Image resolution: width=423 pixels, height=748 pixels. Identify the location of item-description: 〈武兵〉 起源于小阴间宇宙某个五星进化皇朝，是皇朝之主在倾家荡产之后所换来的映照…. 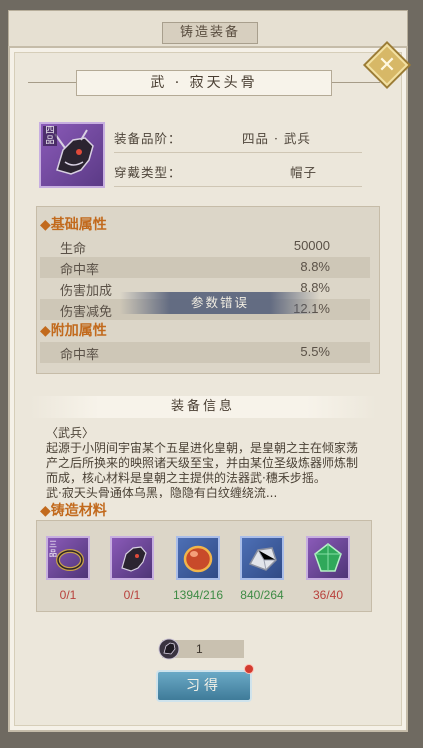
(205, 462).